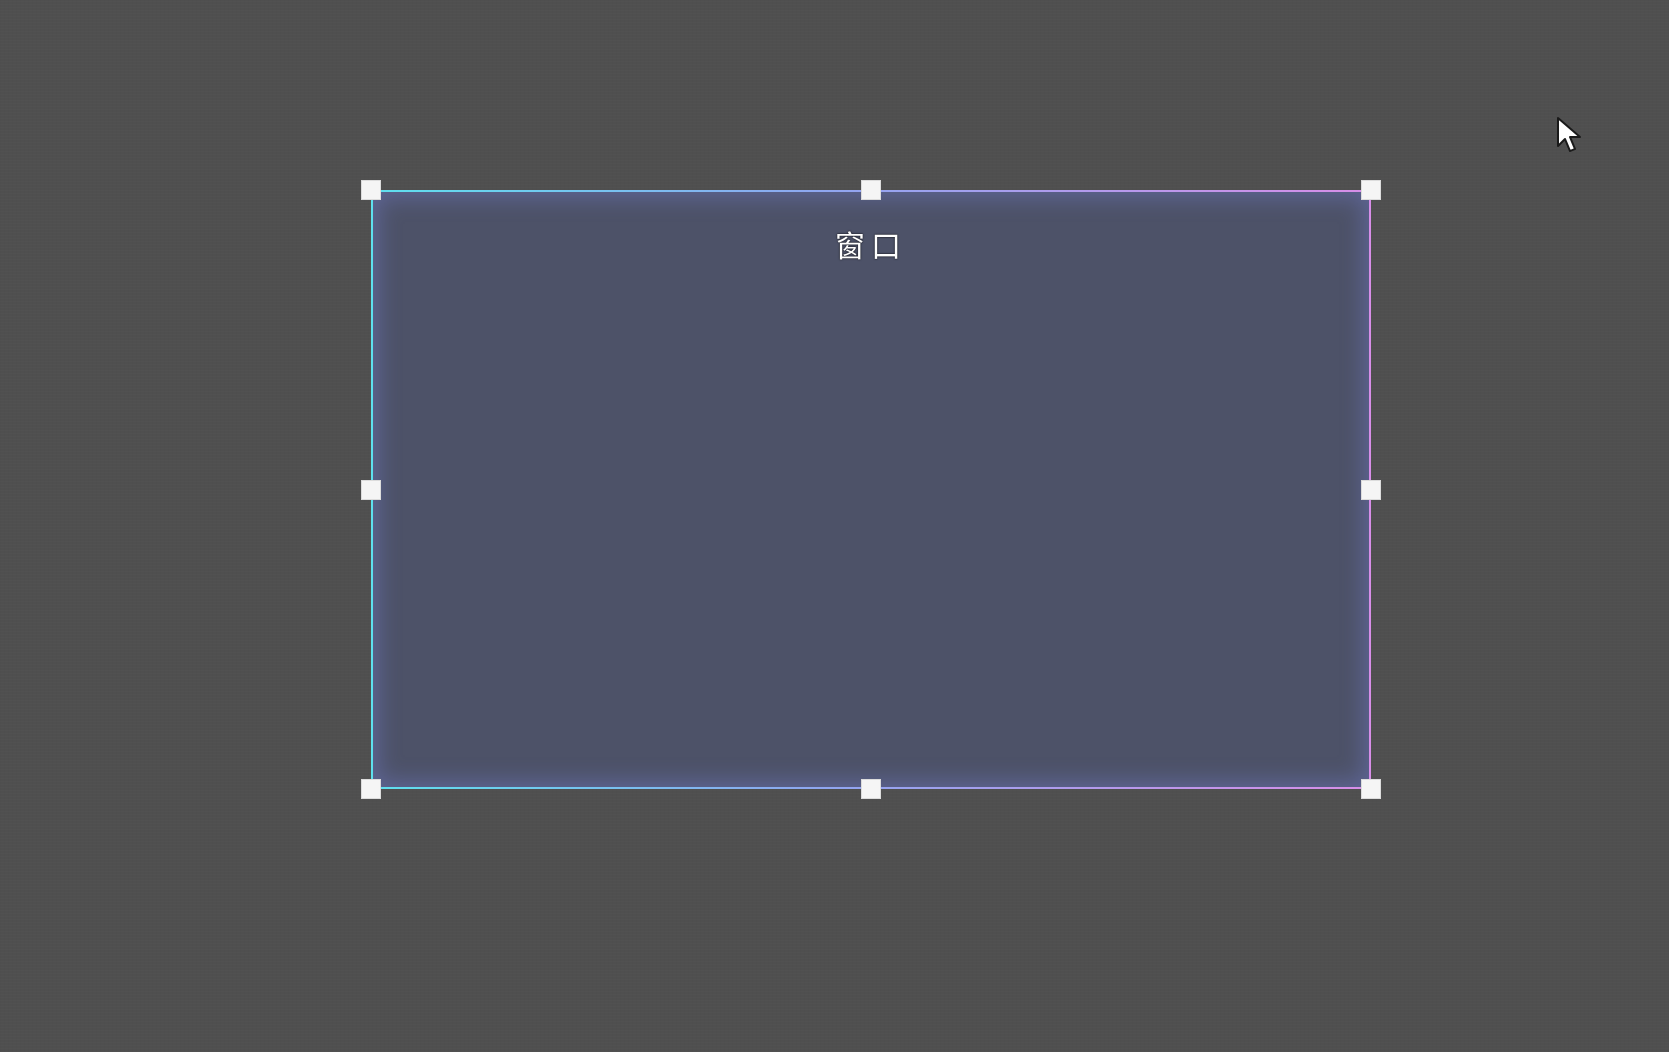 This screenshot has width=1669, height=1052. What do you see at coordinates (871, 789) in the screenshot?
I see `resize-handle-bottom` at bounding box center [871, 789].